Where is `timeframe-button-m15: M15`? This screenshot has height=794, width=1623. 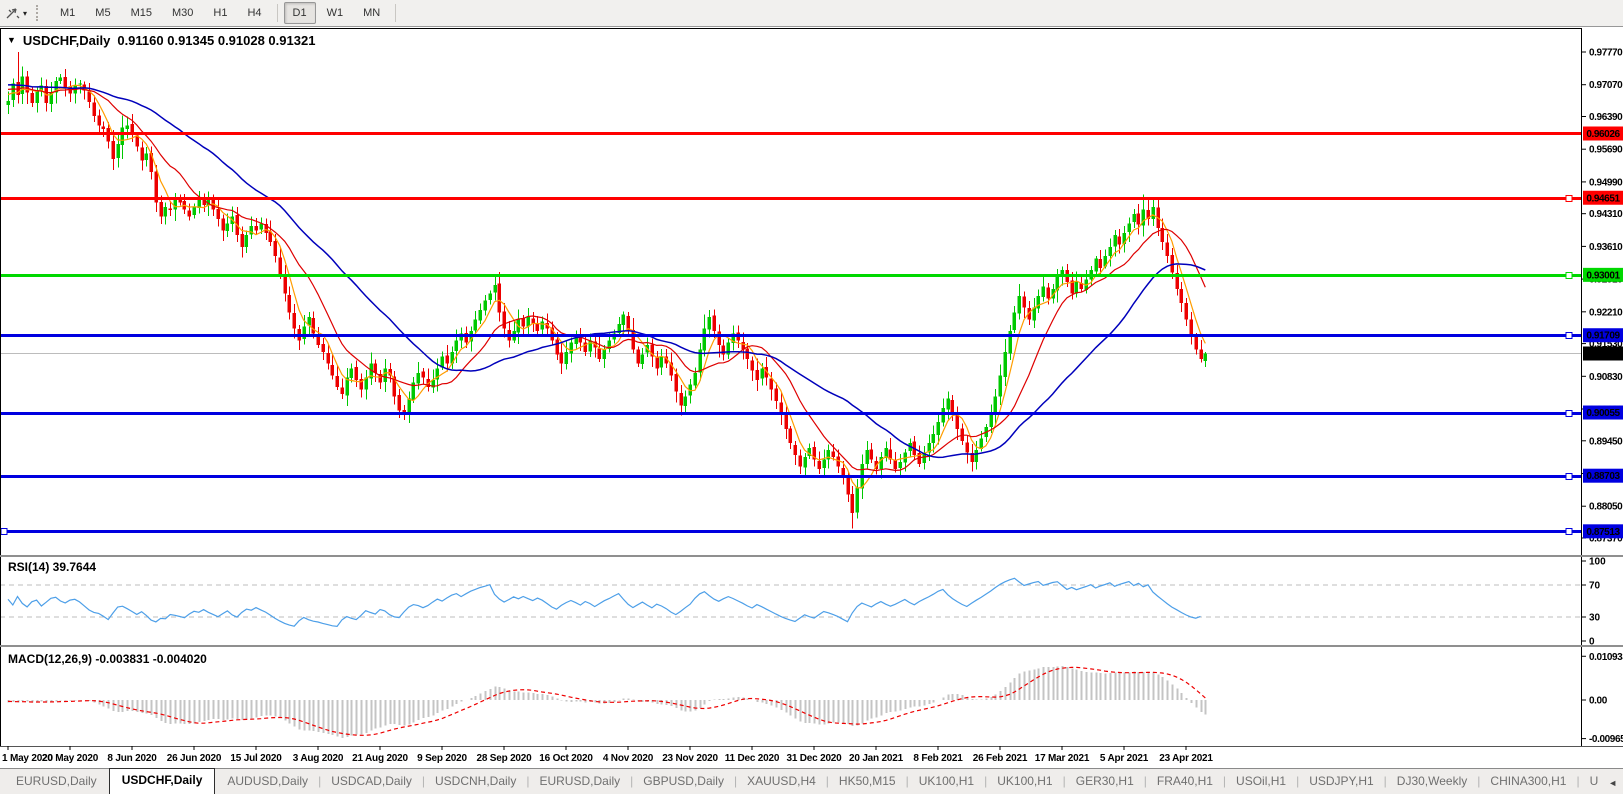
timeframe-button-m15: M15 is located at coordinates (141, 13).